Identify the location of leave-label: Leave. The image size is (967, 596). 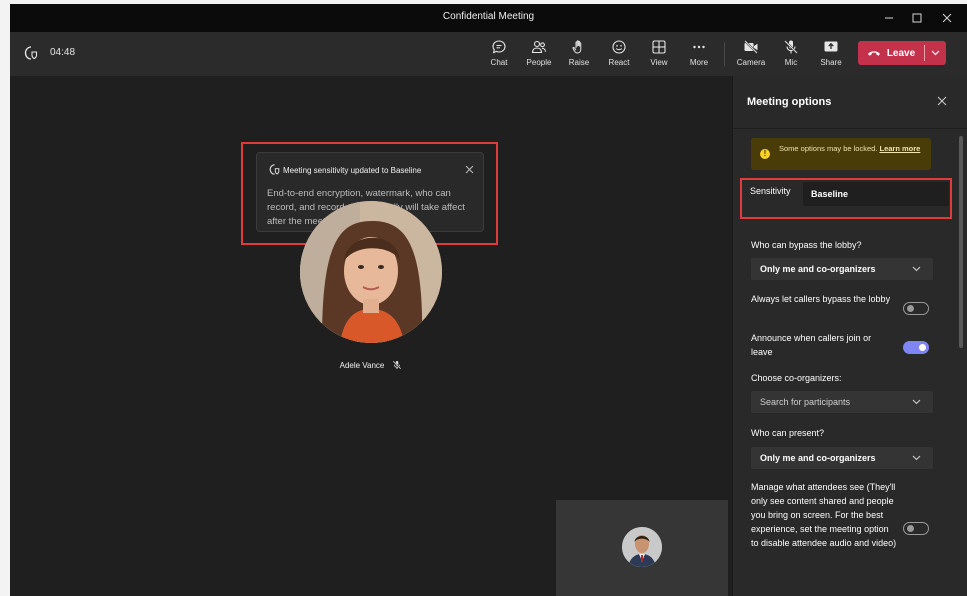
(901, 53).